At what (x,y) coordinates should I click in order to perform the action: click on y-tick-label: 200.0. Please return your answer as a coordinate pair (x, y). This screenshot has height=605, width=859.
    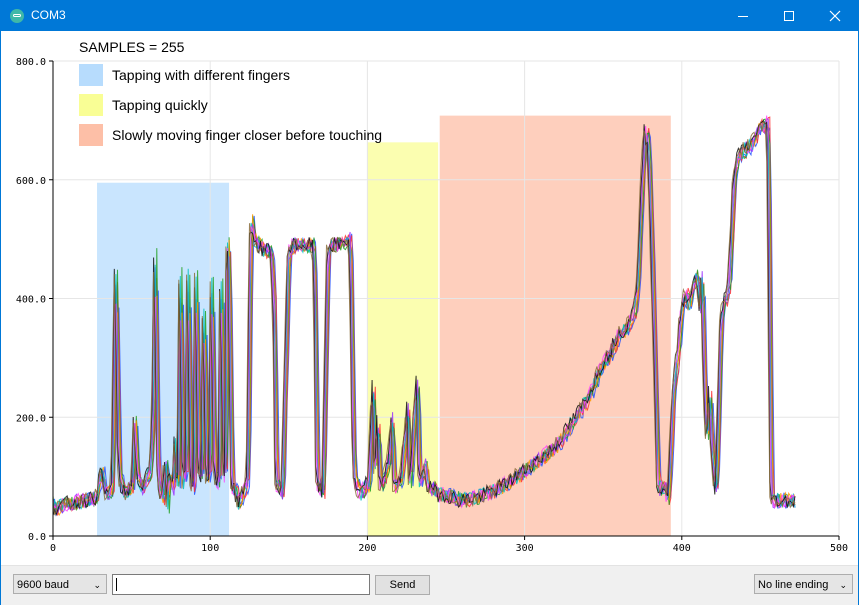
    Looking at the image, I should click on (31, 418).